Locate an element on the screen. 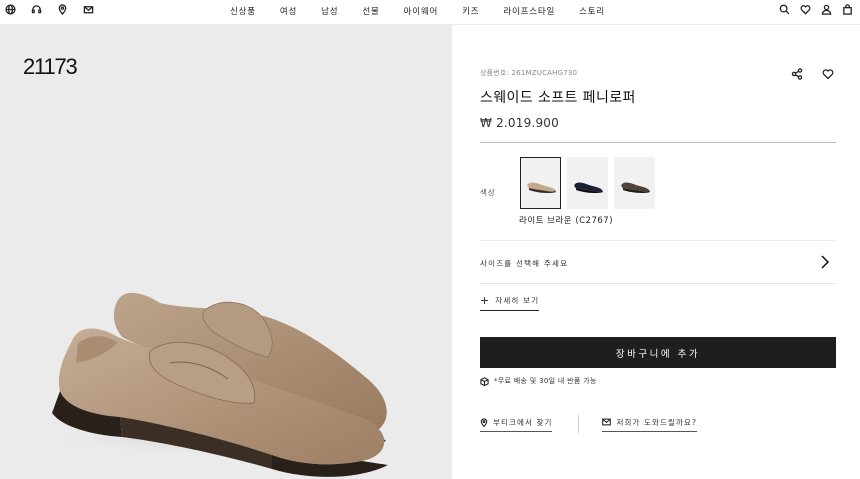 The image size is (860, 479). shipping-note: *무료 배송 및 30일 내 반품 가능 is located at coordinates (538, 381).